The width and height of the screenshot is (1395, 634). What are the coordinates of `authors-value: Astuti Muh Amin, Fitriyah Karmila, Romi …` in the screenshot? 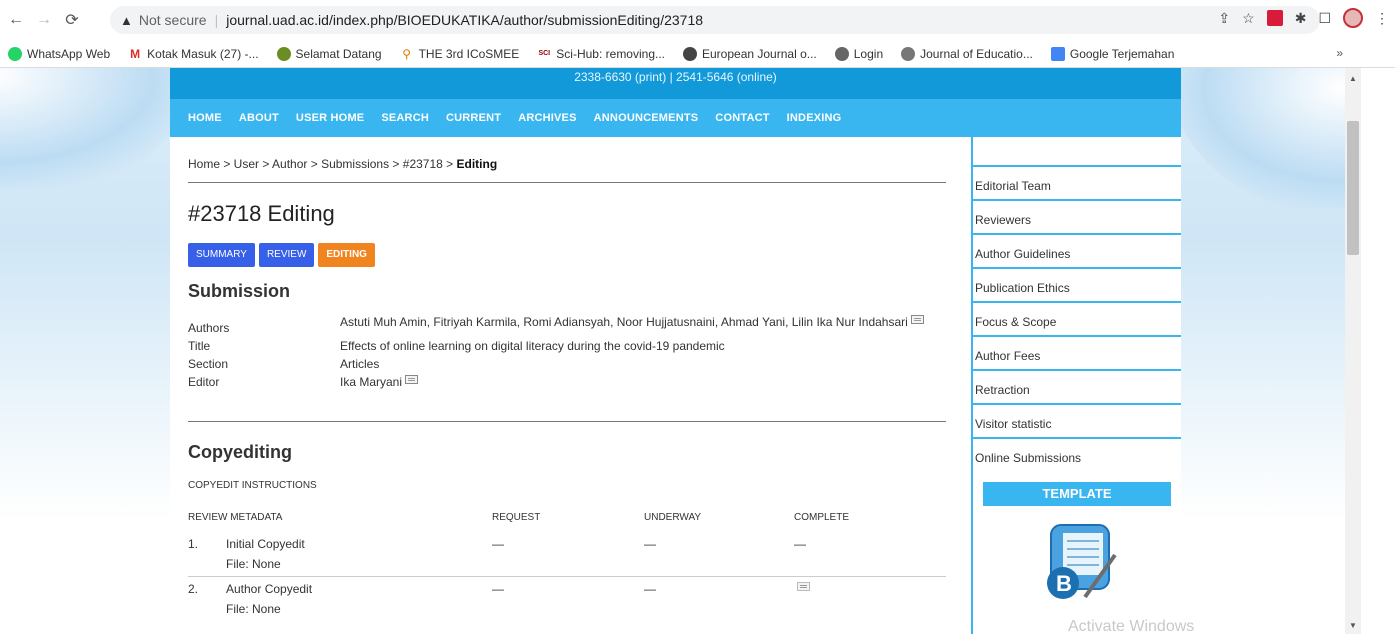 It's located at (624, 322).